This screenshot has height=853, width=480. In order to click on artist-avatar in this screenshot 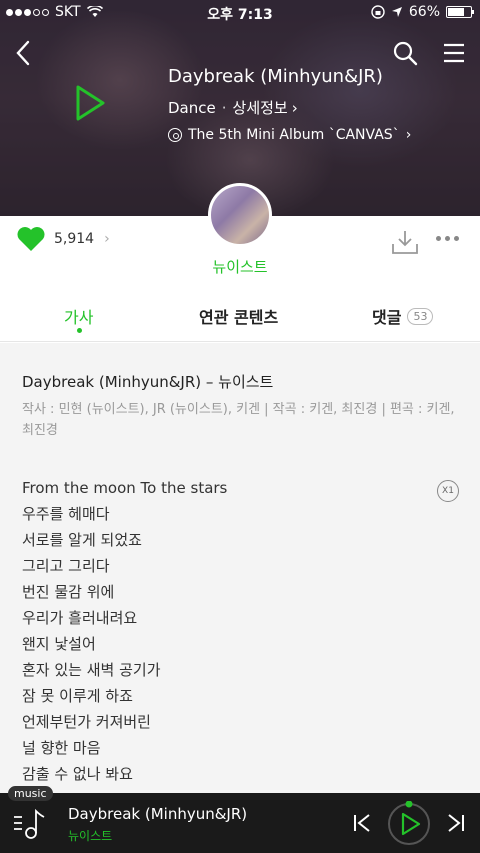, I will do `click(240, 215)`.